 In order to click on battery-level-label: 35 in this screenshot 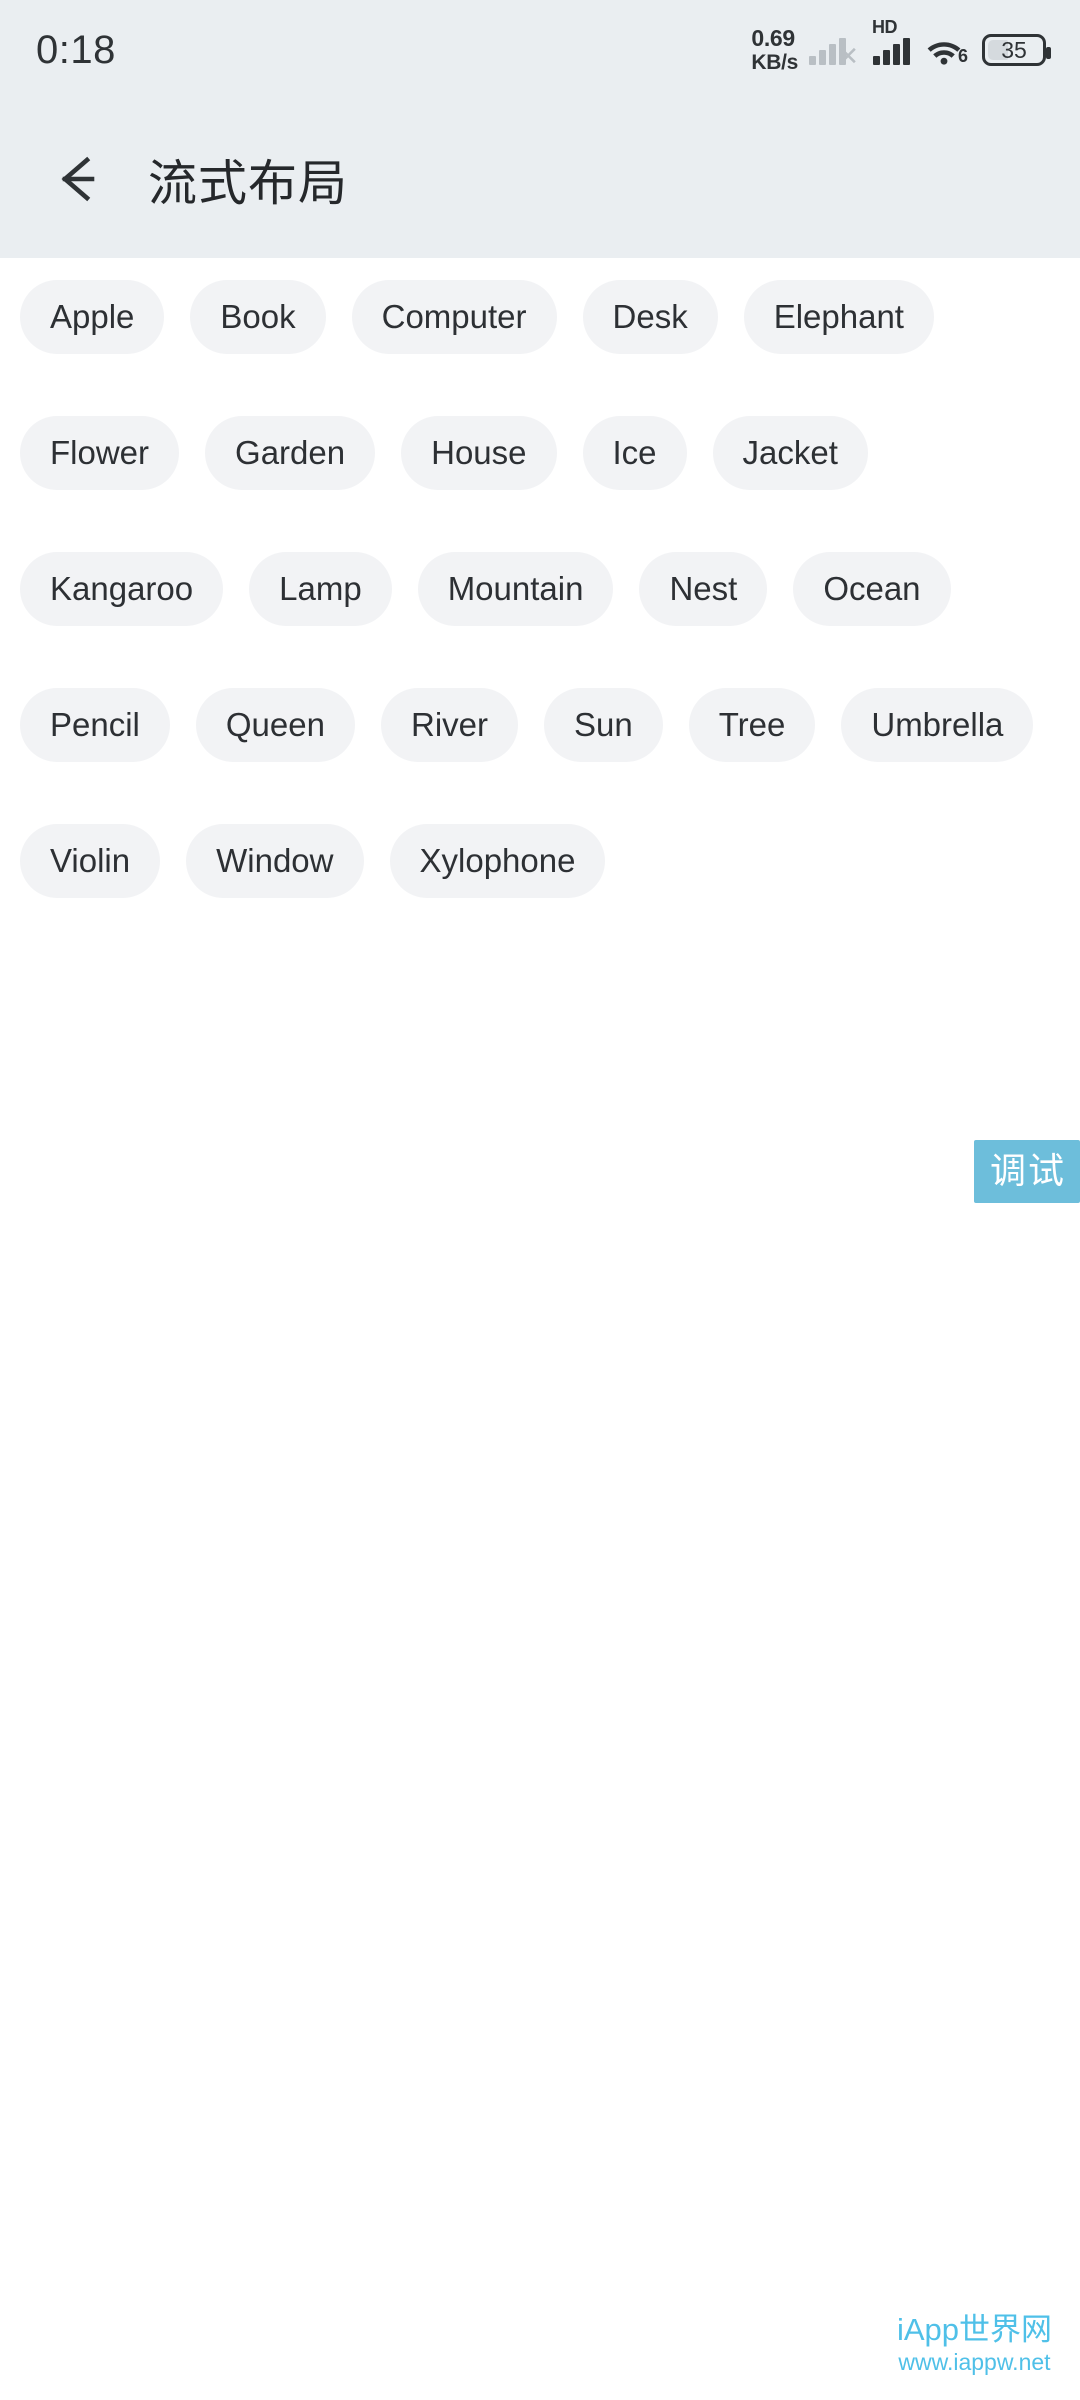, I will do `click(1014, 49)`.